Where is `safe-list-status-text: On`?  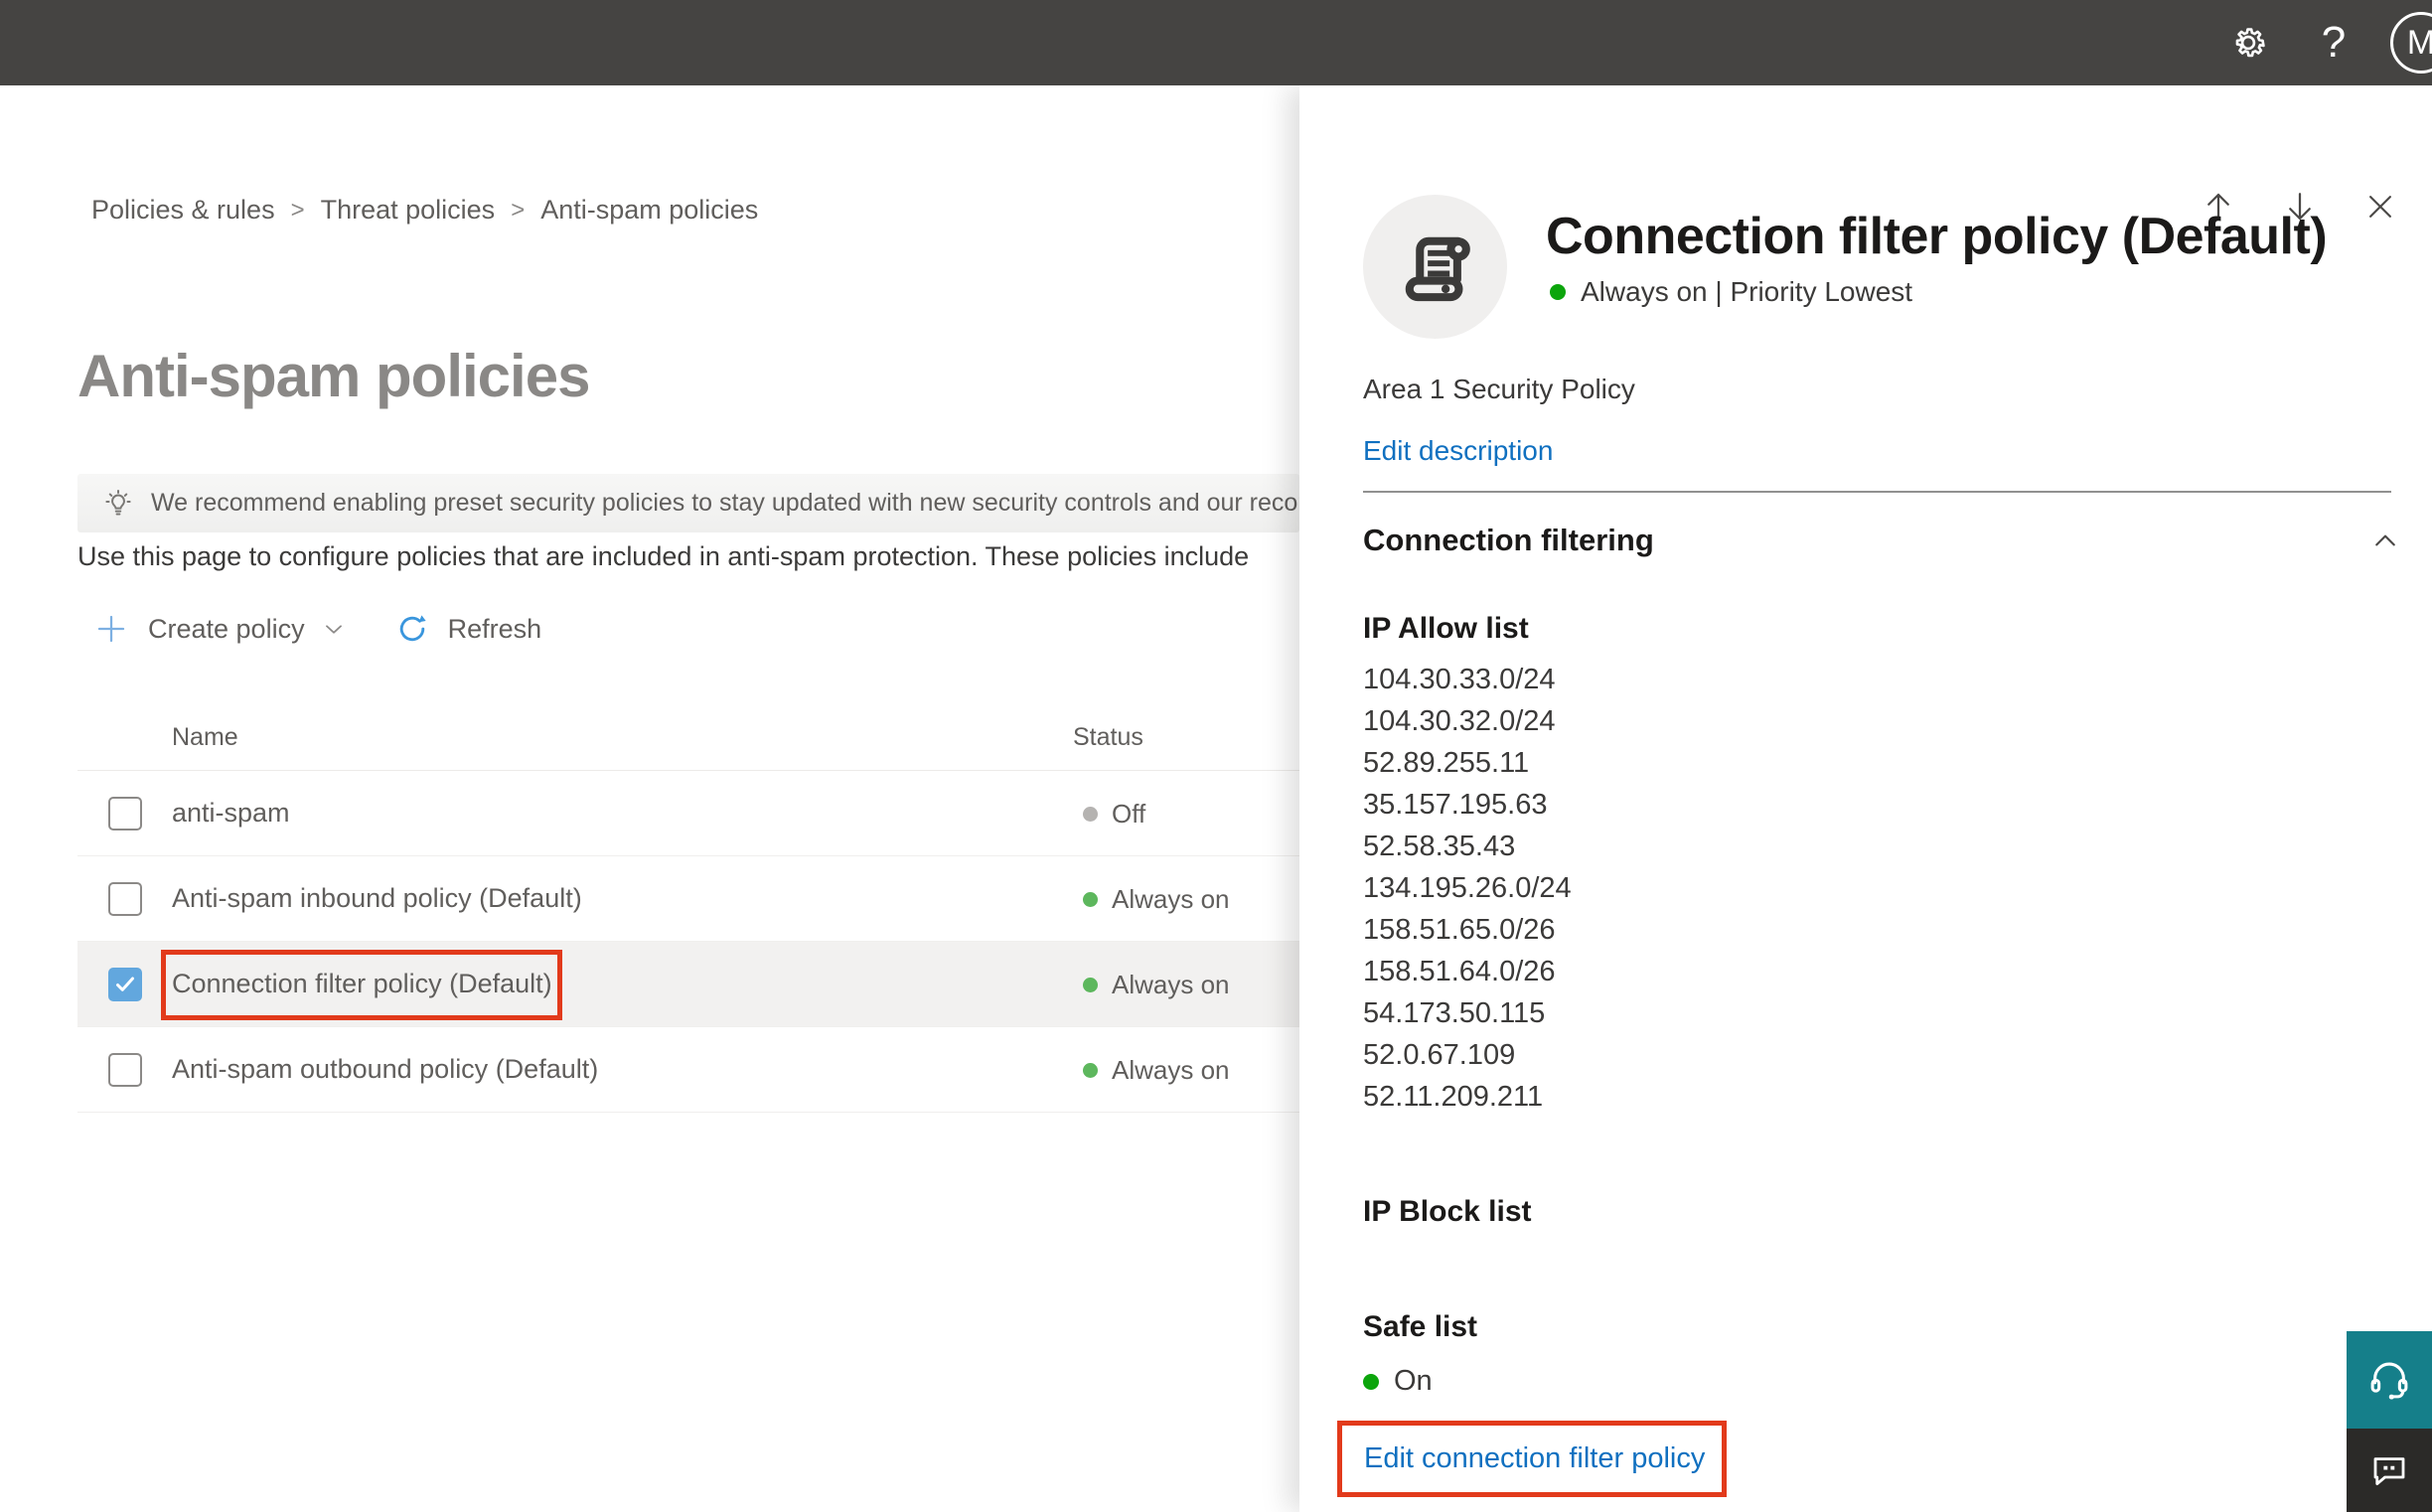
safe-list-status-text: On is located at coordinates (1413, 1381).